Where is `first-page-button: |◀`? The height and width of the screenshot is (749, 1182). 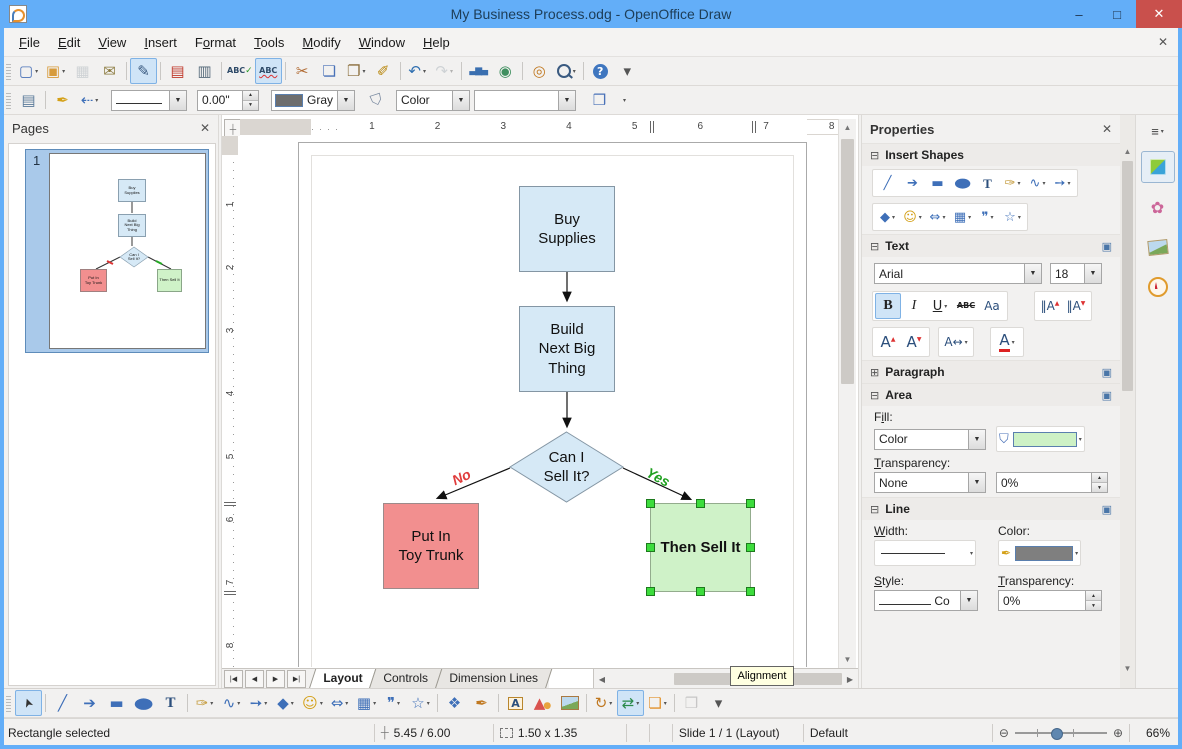
first-page-button: |◀ is located at coordinates (233, 679).